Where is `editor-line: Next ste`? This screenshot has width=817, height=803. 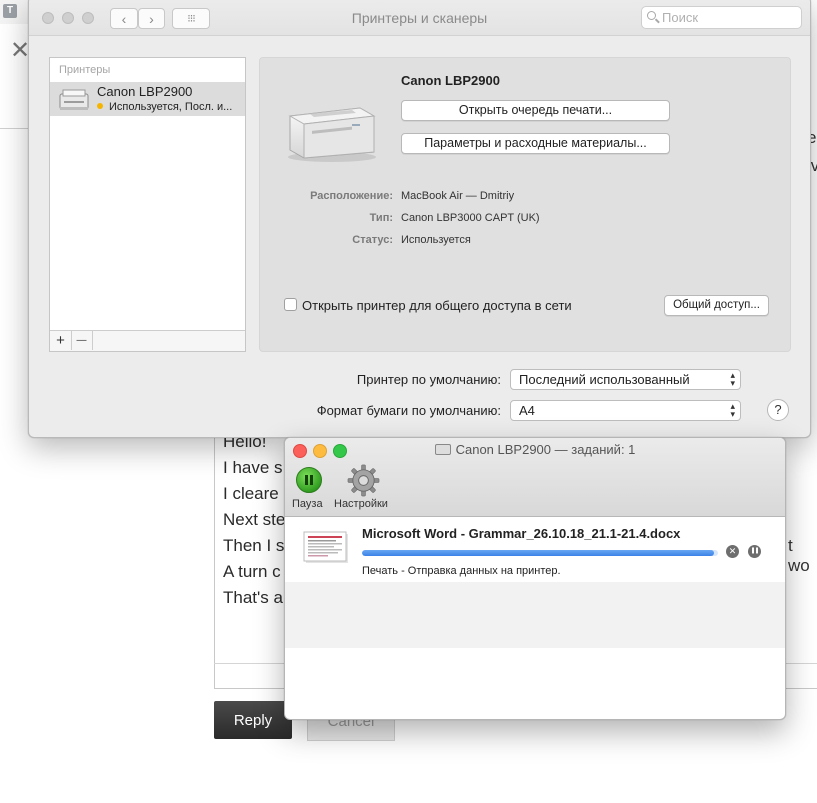
editor-line: Next ste is located at coordinates (254, 519).